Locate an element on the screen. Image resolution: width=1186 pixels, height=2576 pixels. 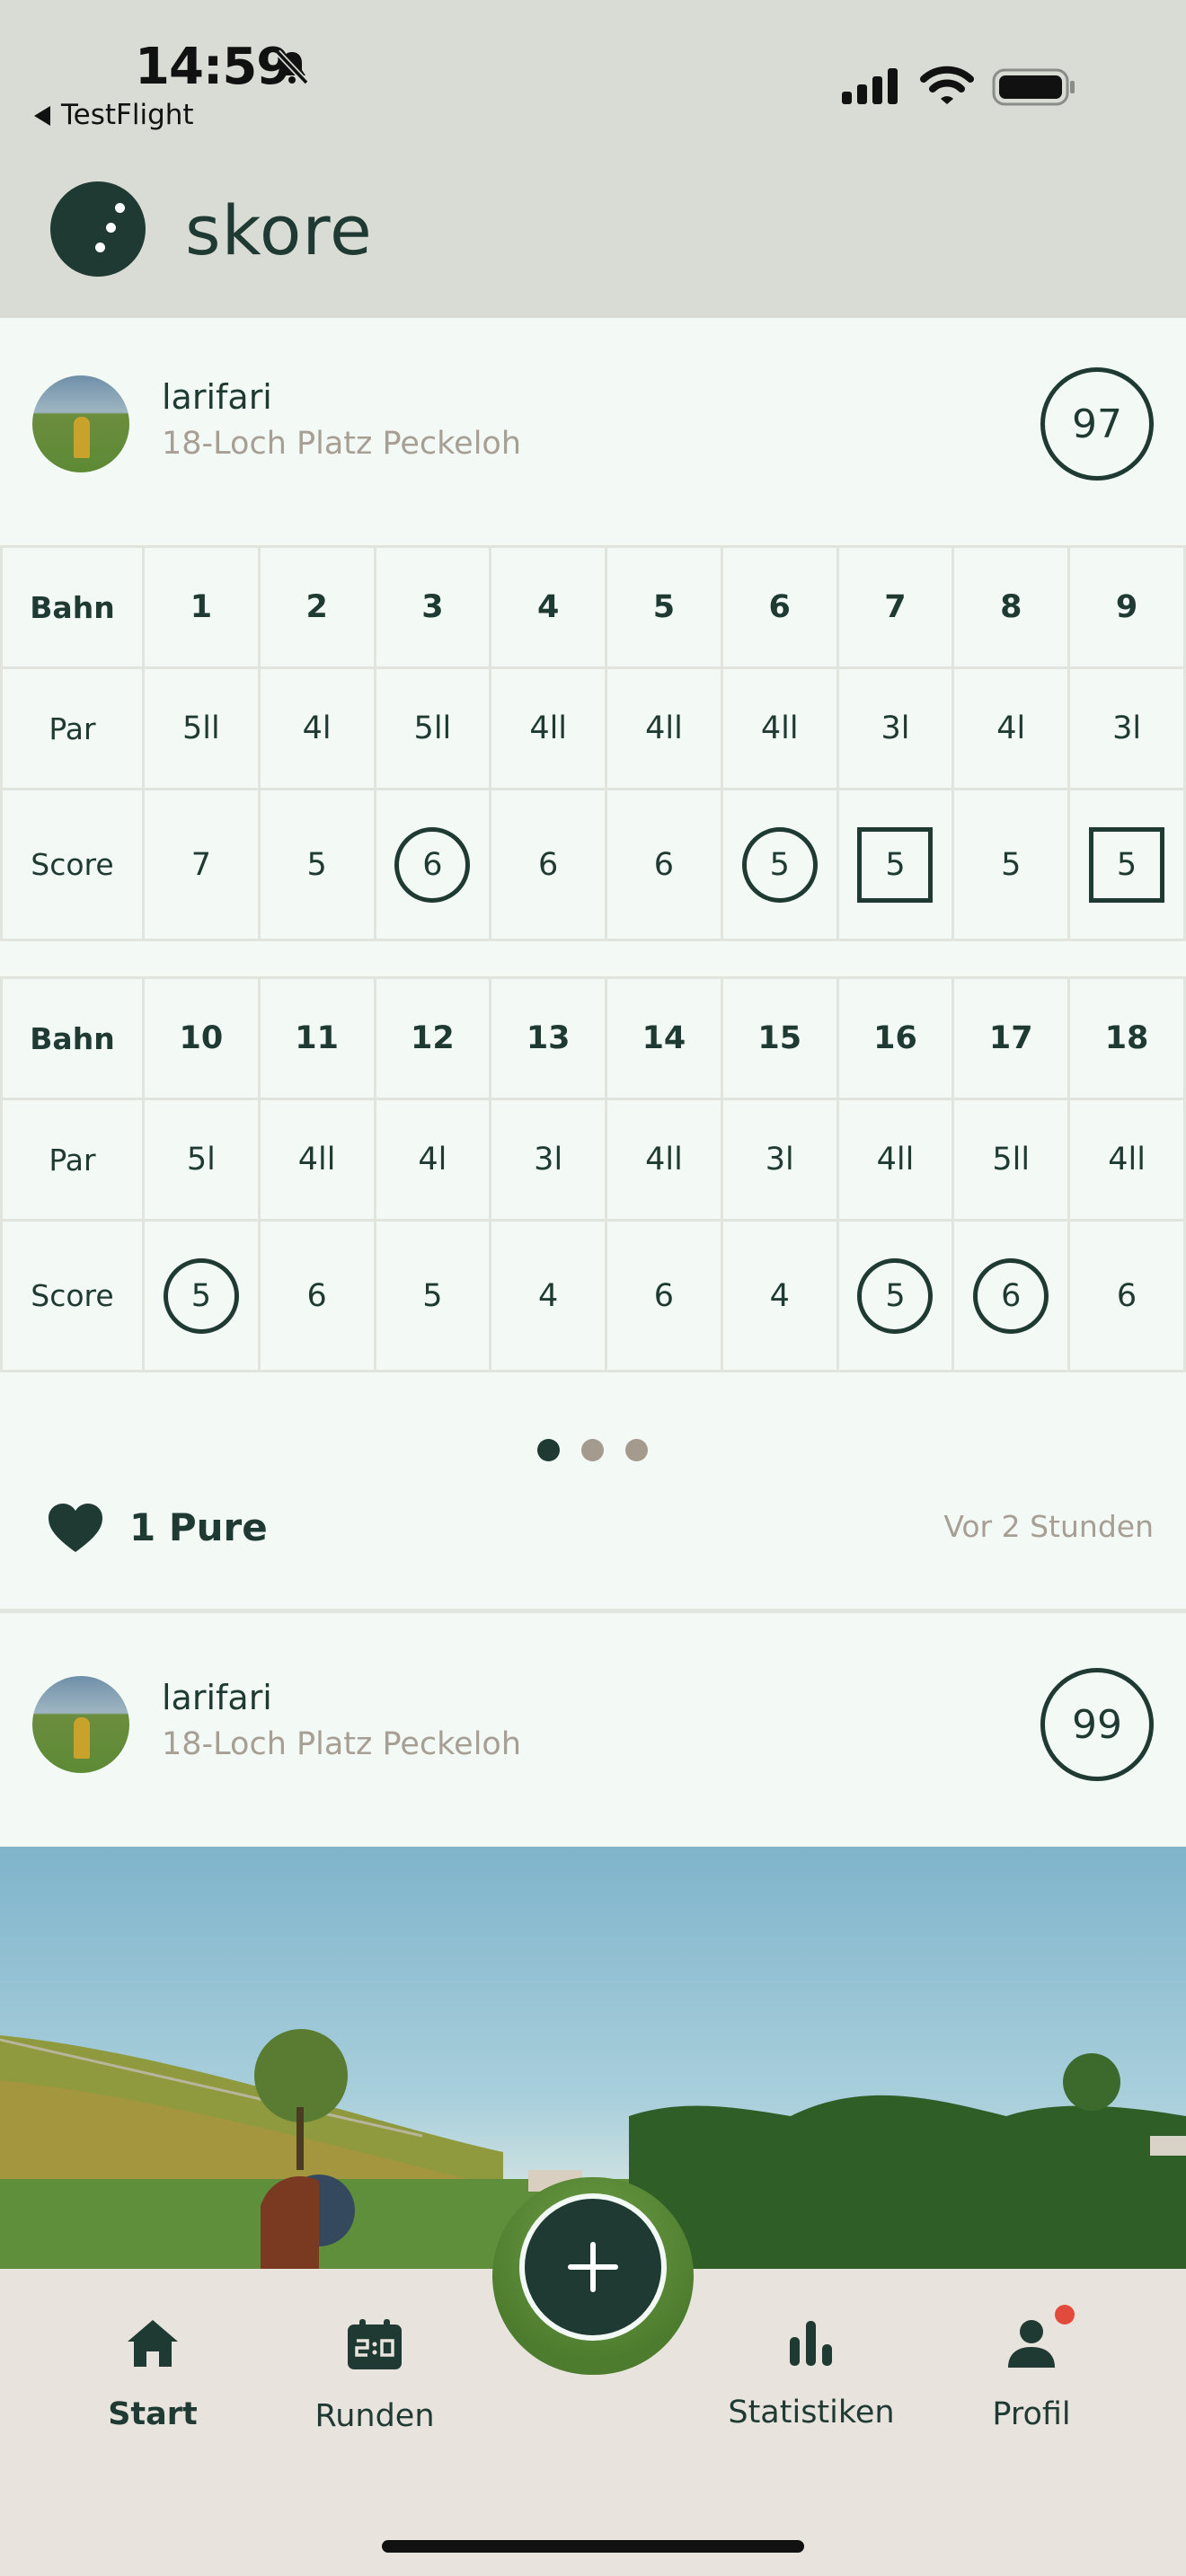
nav-label: Profil is located at coordinates (1031, 2414).